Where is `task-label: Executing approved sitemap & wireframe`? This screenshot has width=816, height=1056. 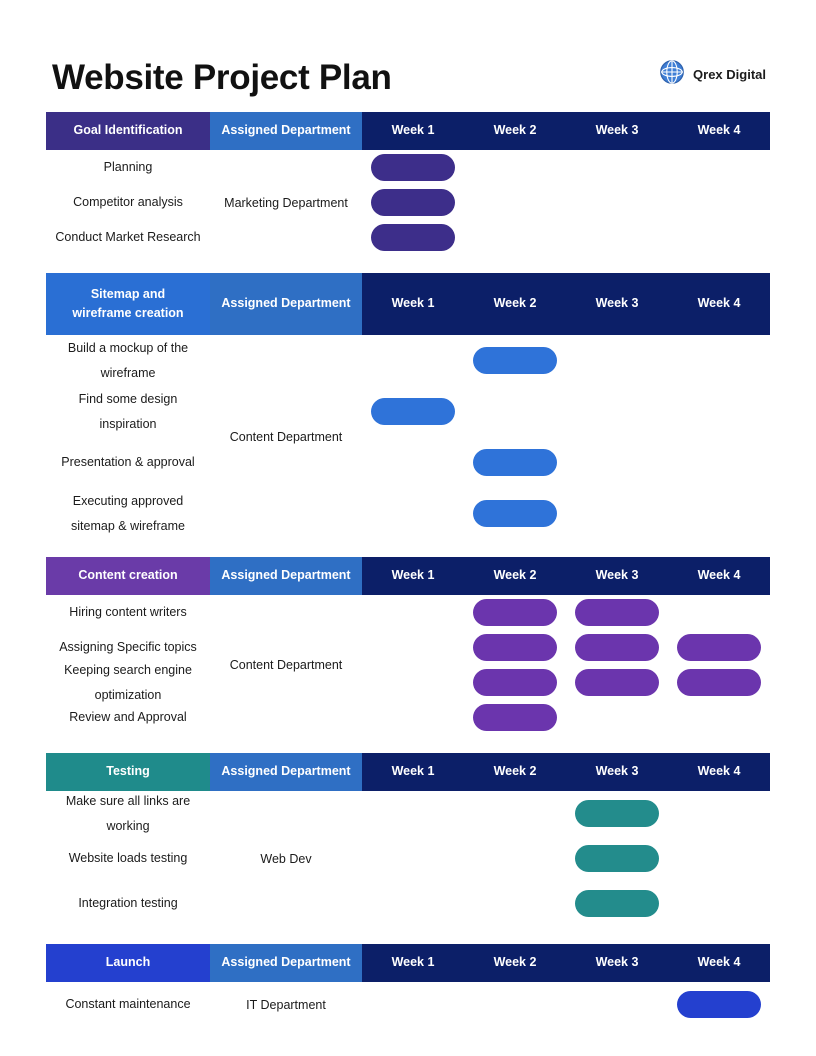 task-label: Executing approved sitemap & wireframe is located at coordinates (128, 513).